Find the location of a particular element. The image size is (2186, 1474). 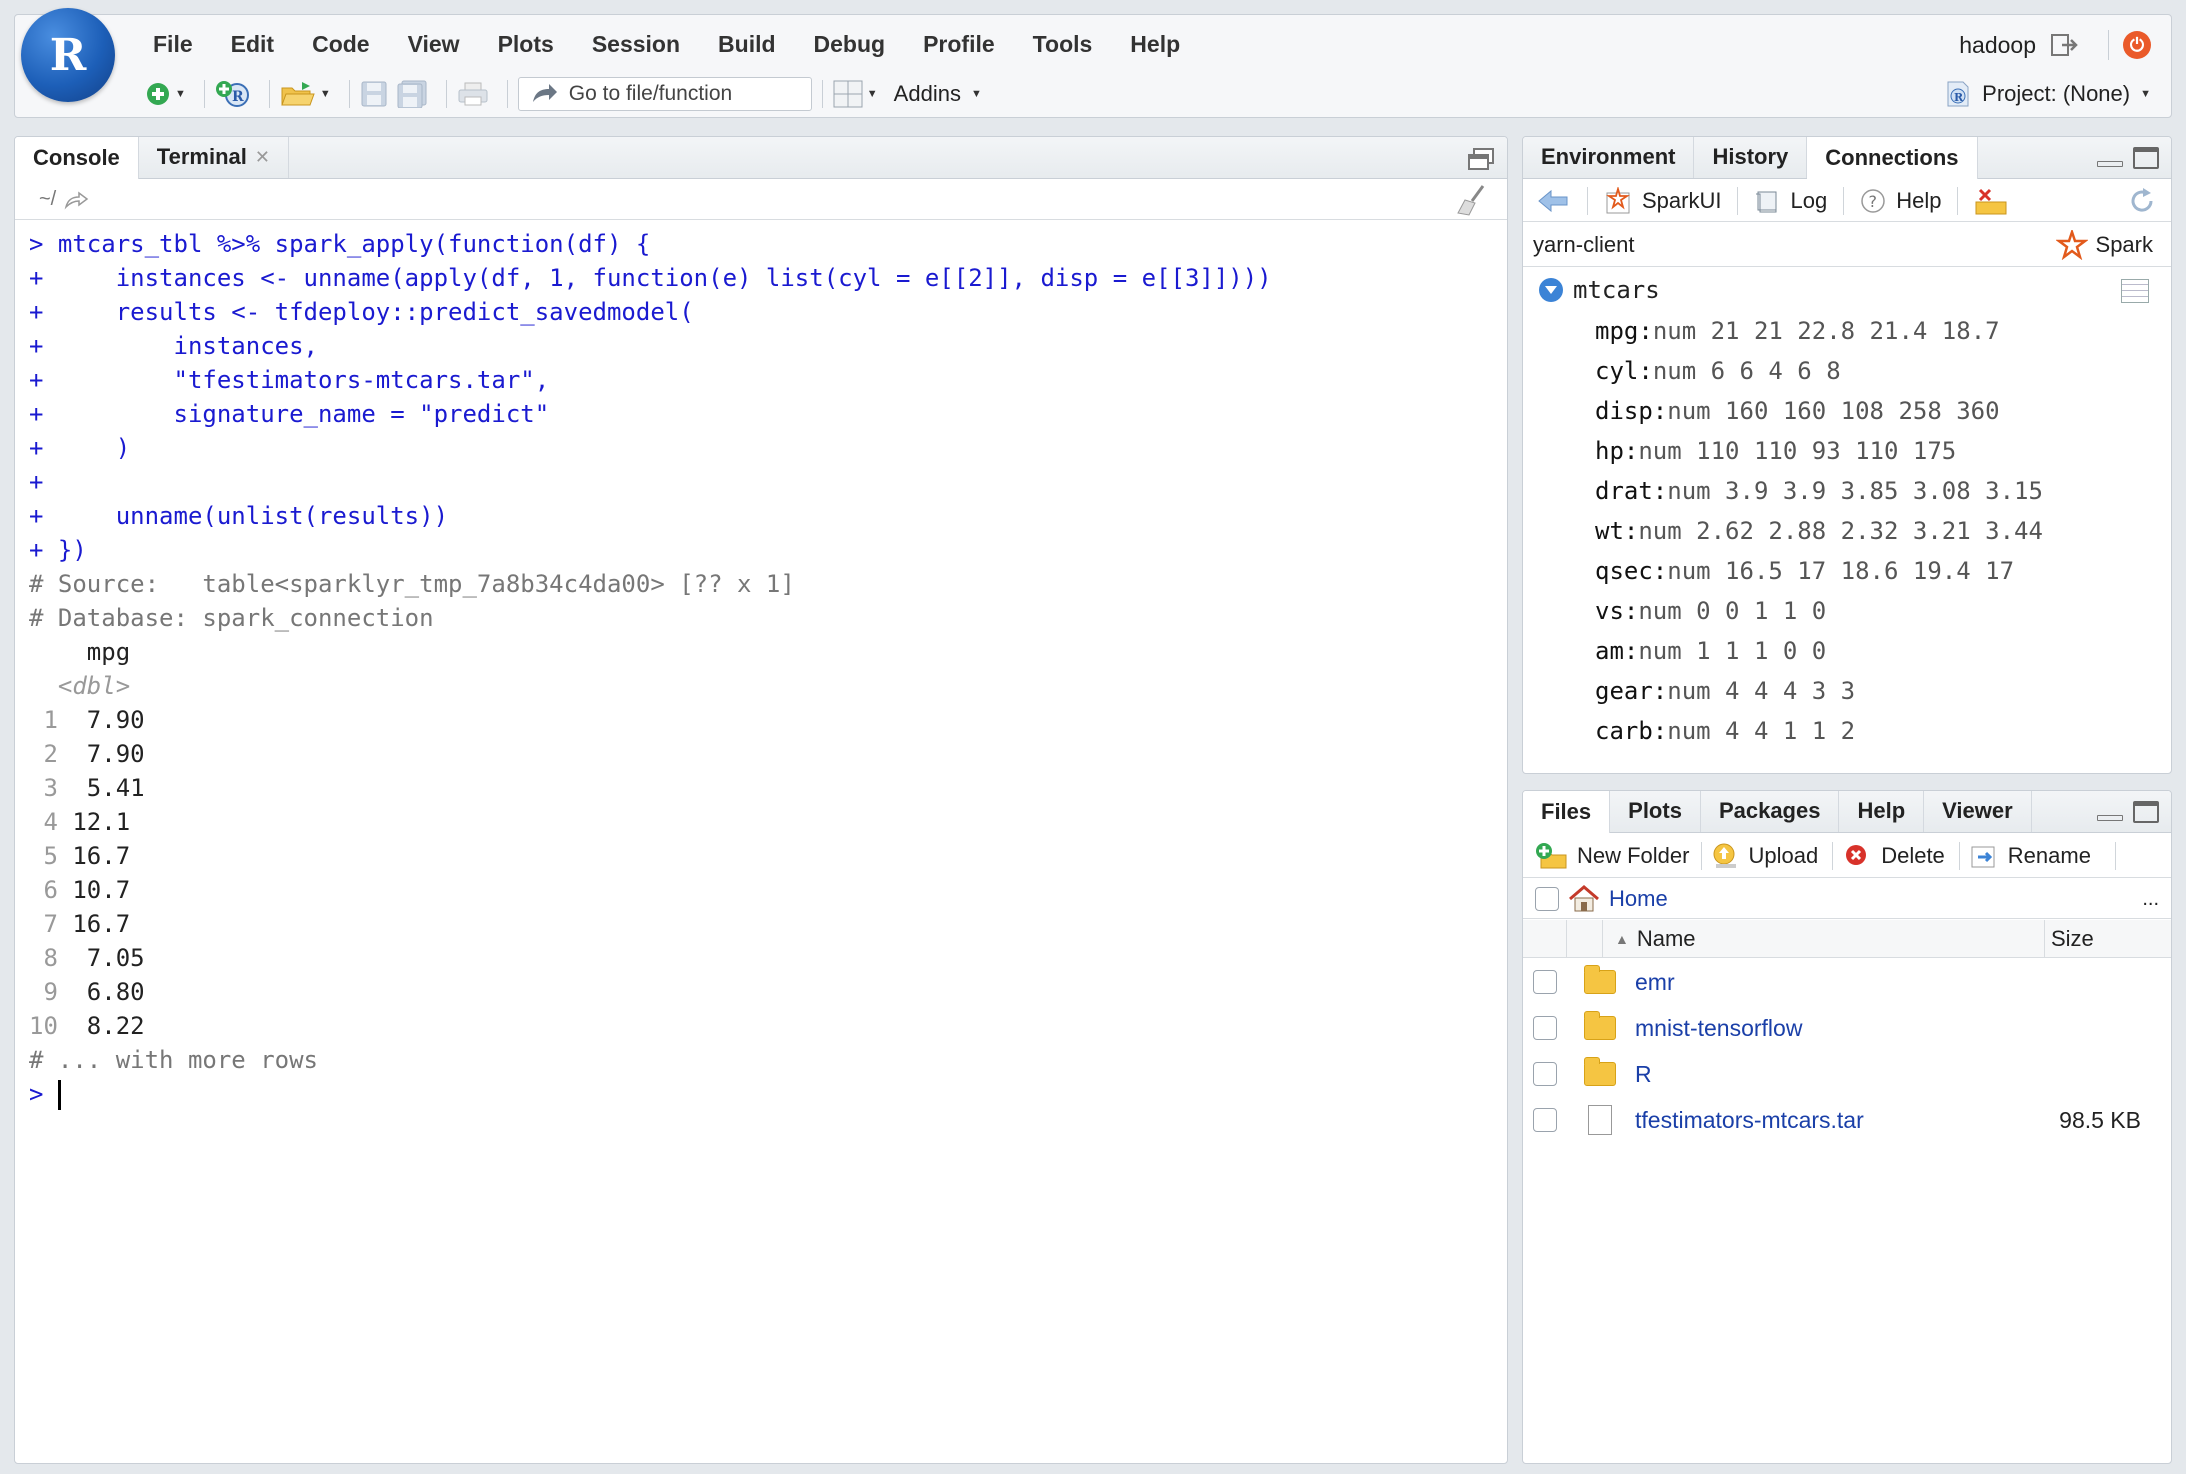

file-row: emr is located at coordinates (1847, 982).